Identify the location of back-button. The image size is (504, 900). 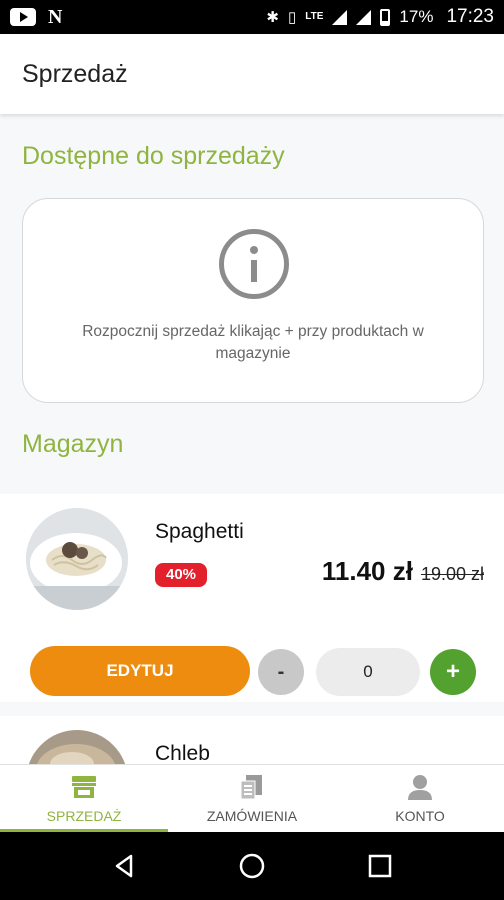
(124, 866).